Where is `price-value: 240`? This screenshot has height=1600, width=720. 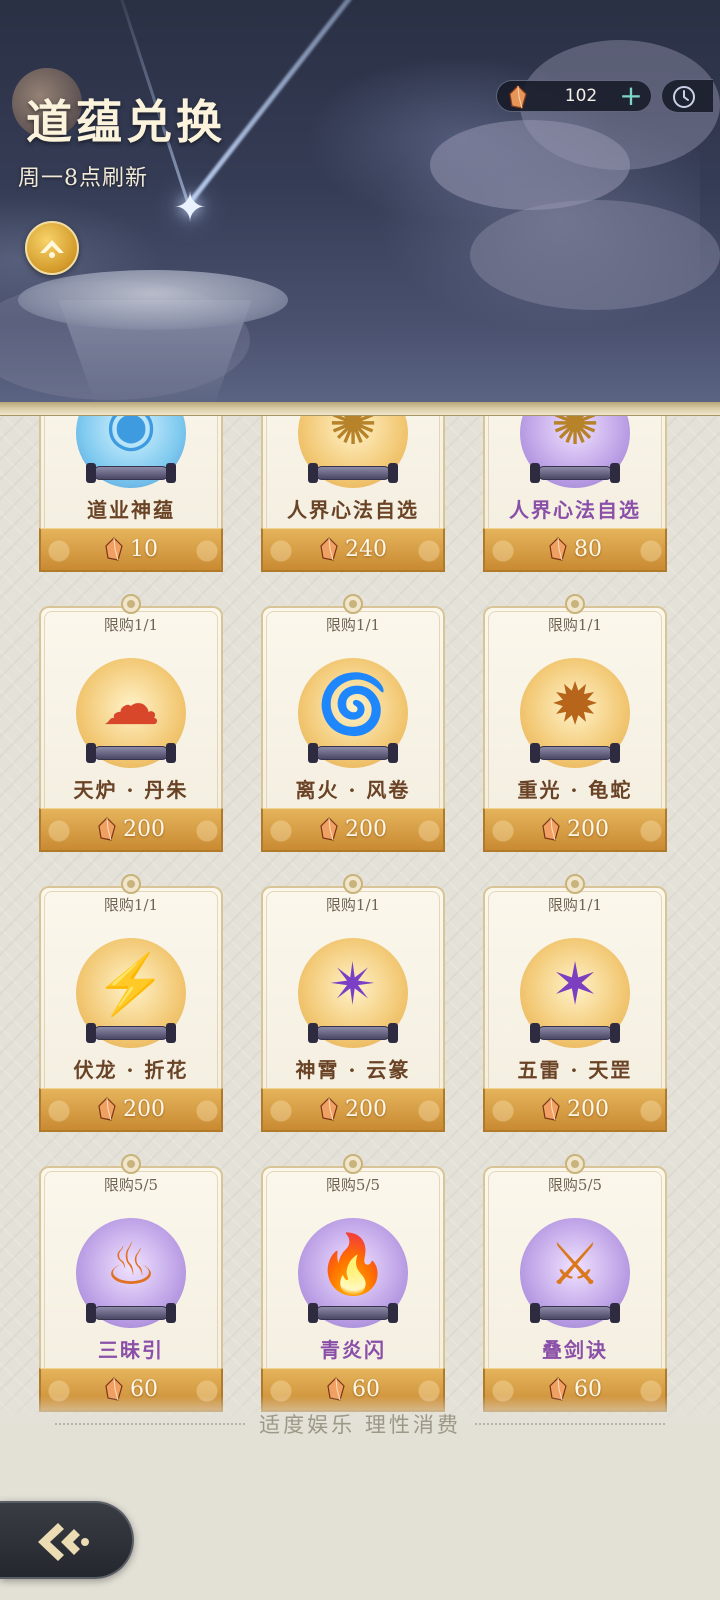 price-value: 240 is located at coordinates (366, 549).